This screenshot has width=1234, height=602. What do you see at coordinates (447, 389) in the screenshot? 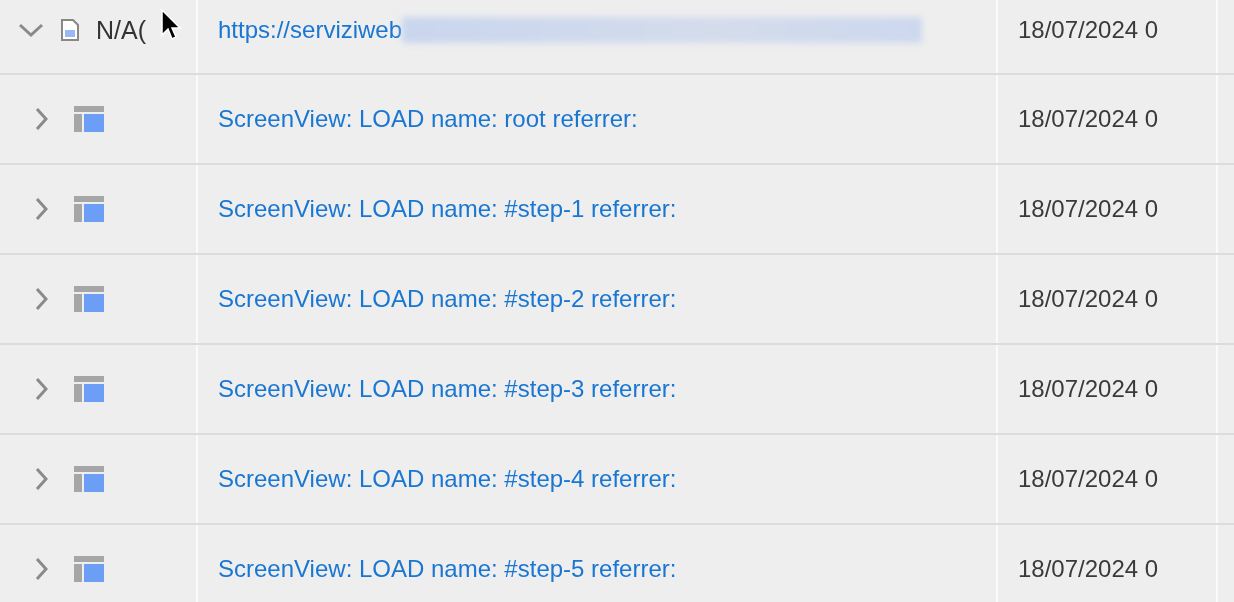
I see `event-link: ScreenView: LOAD name: #step-3 referrer:` at bounding box center [447, 389].